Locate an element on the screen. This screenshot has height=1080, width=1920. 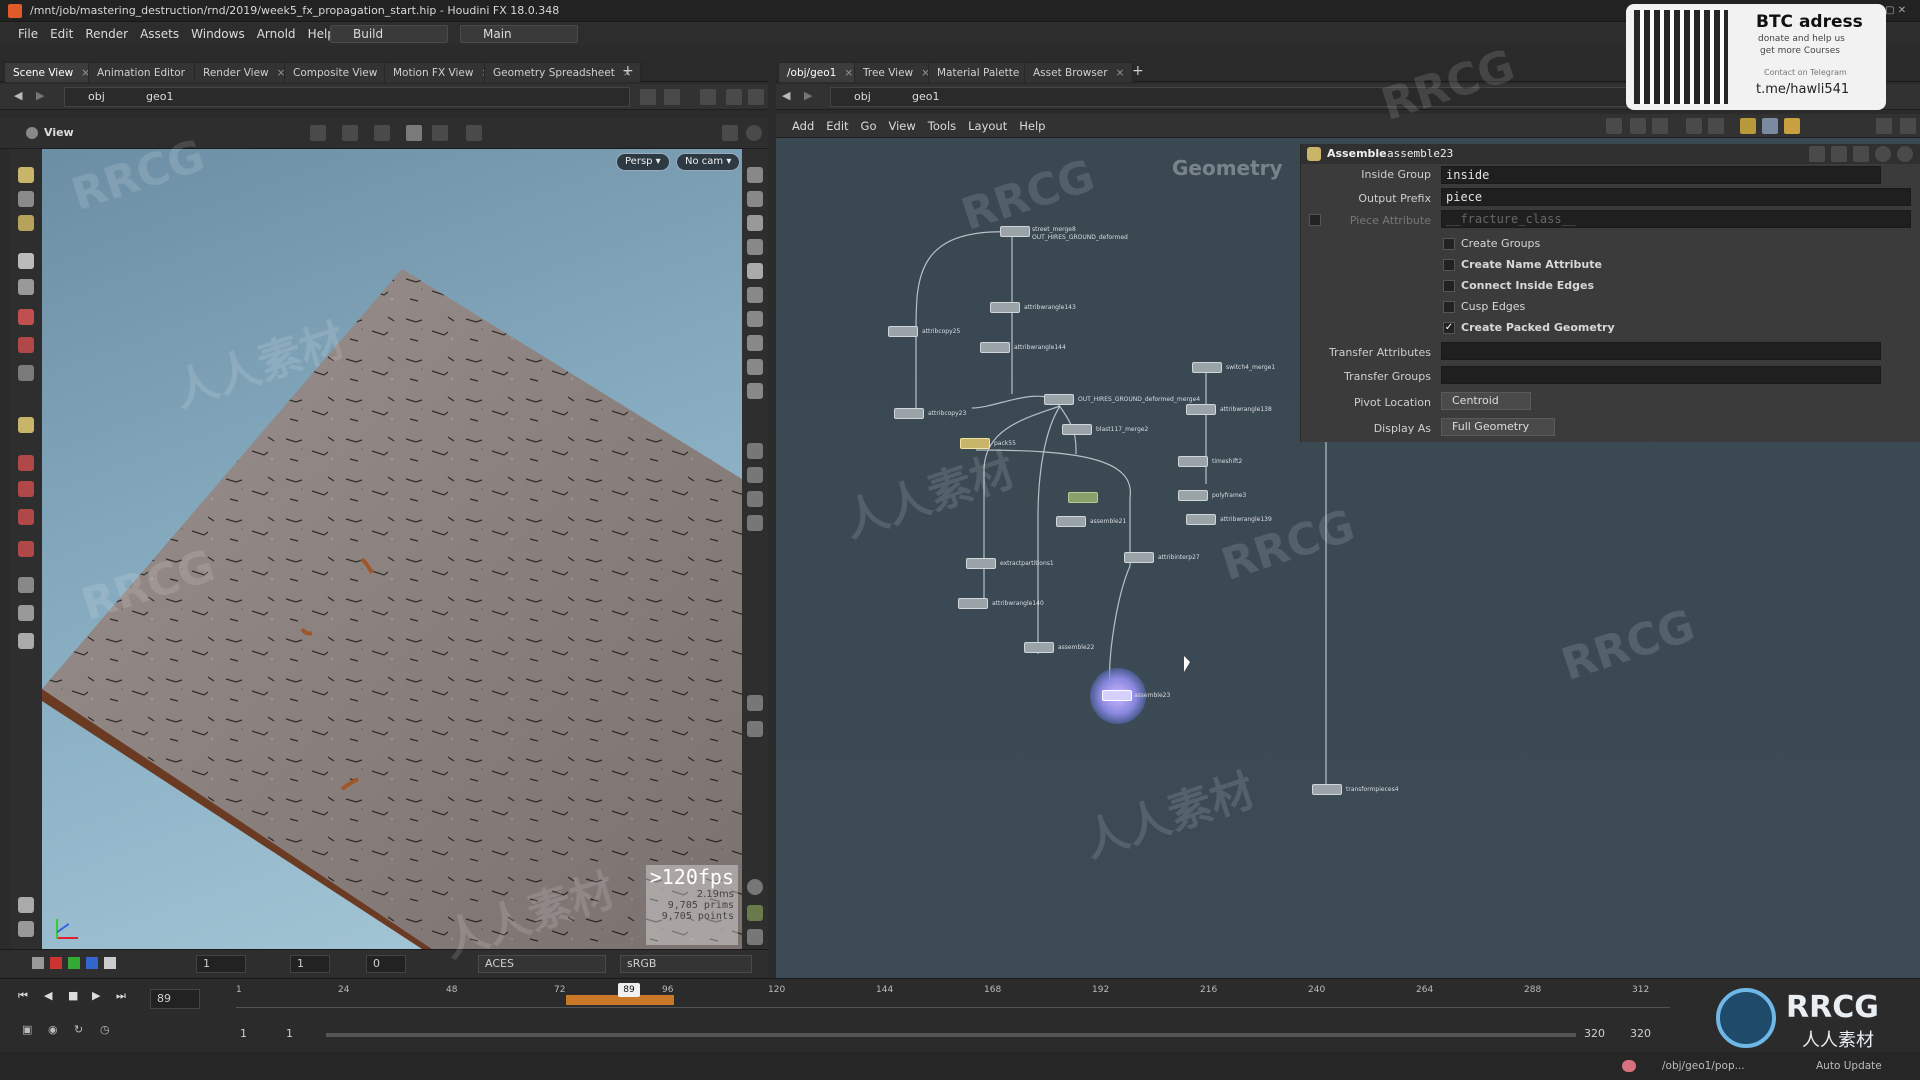
orbit-tool-icon is located at coordinates (26, 549).